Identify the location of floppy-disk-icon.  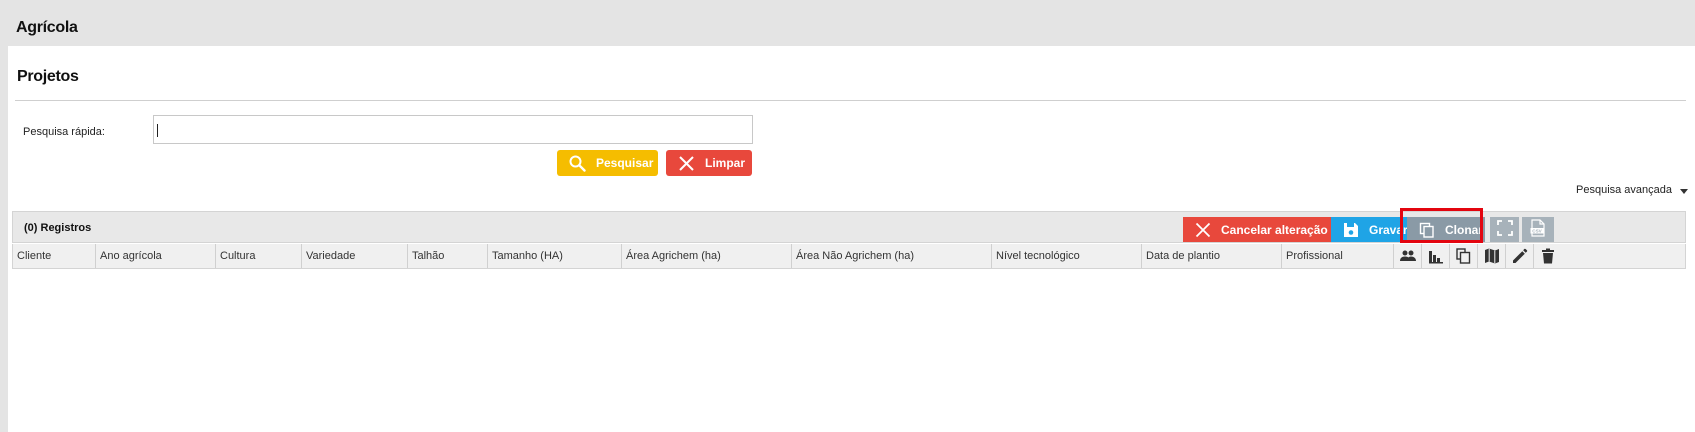
(1351, 230).